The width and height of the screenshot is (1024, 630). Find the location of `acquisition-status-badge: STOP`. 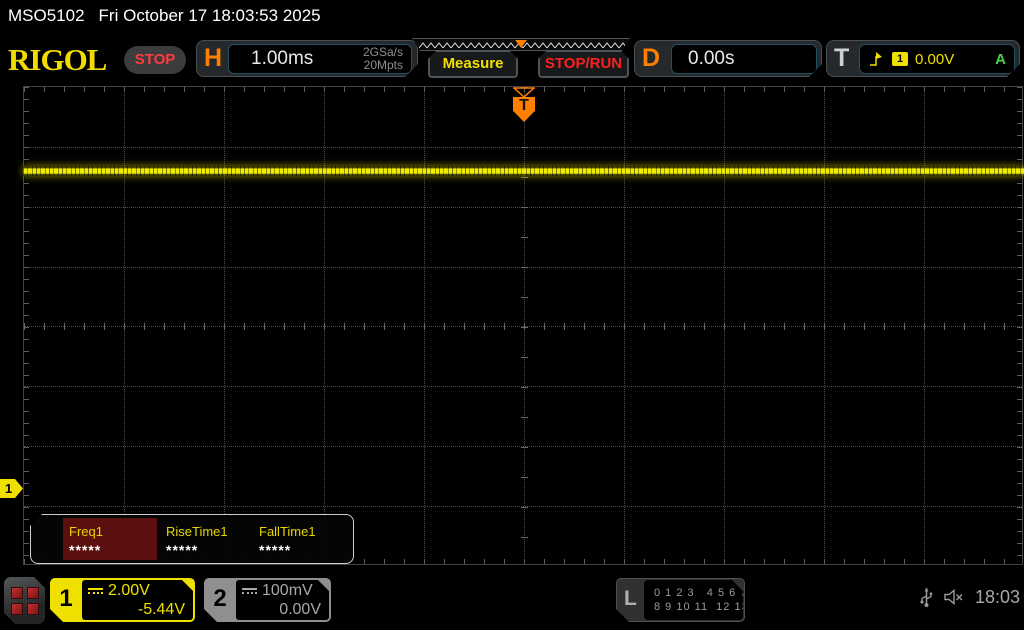

acquisition-status-badge: STOP is located at coordinates (155, 60).